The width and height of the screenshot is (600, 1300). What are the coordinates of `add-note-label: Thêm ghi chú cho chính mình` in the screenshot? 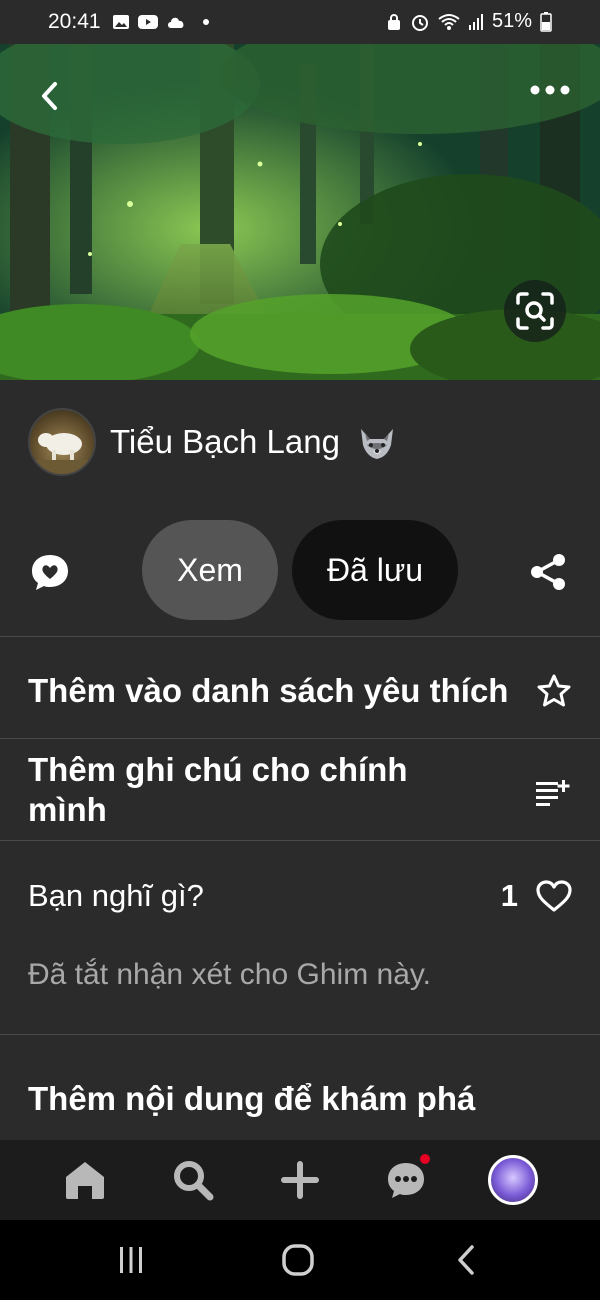 It's located at (218, 789).